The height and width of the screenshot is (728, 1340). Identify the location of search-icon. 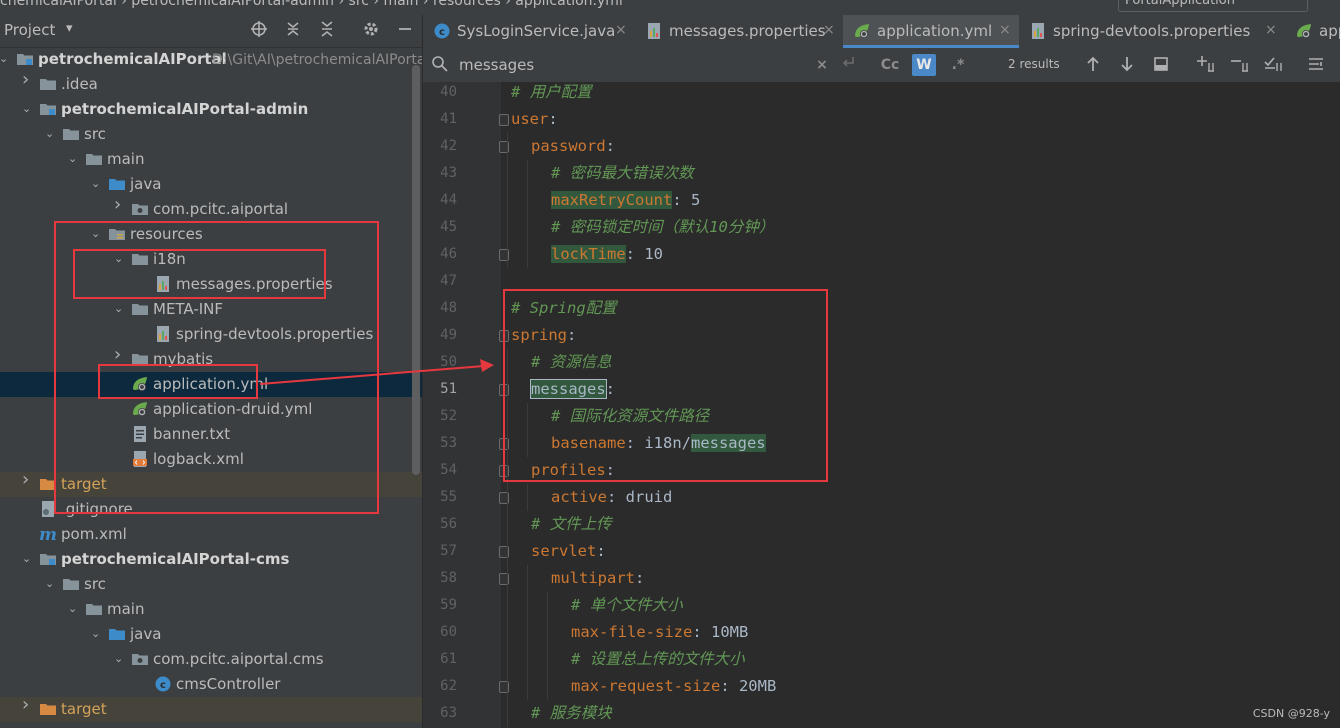
(440, 66).